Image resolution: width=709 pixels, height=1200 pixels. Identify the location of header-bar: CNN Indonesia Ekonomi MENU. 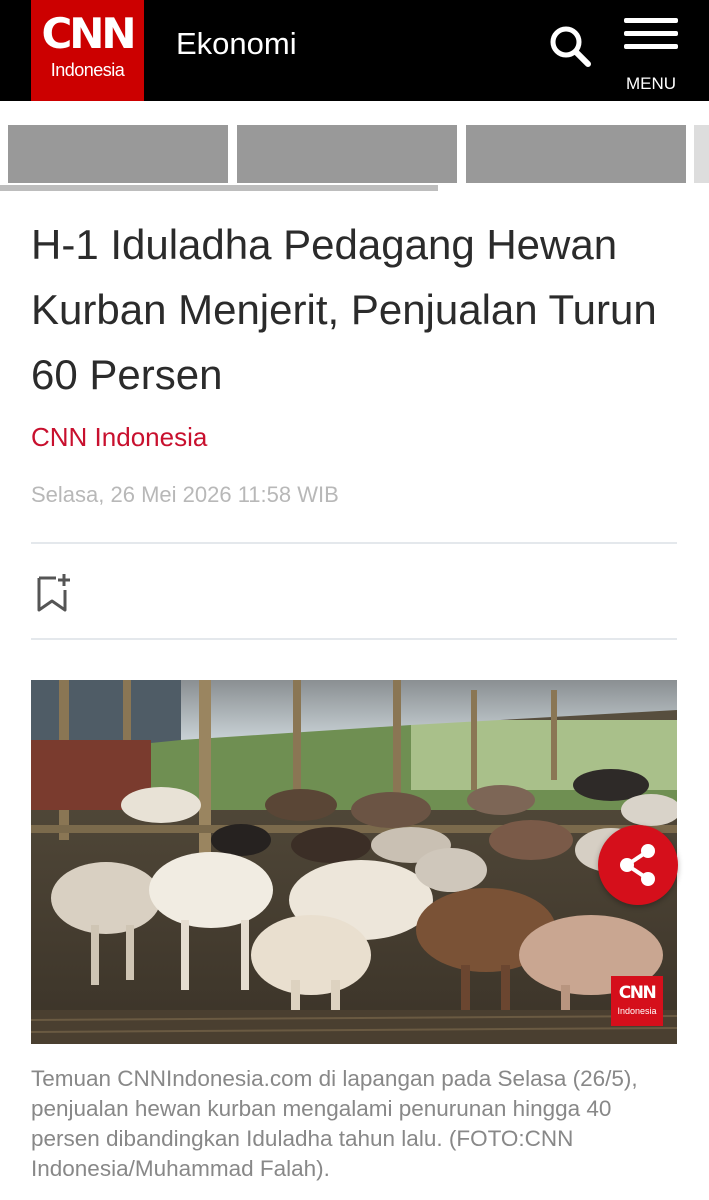
(354, 50).